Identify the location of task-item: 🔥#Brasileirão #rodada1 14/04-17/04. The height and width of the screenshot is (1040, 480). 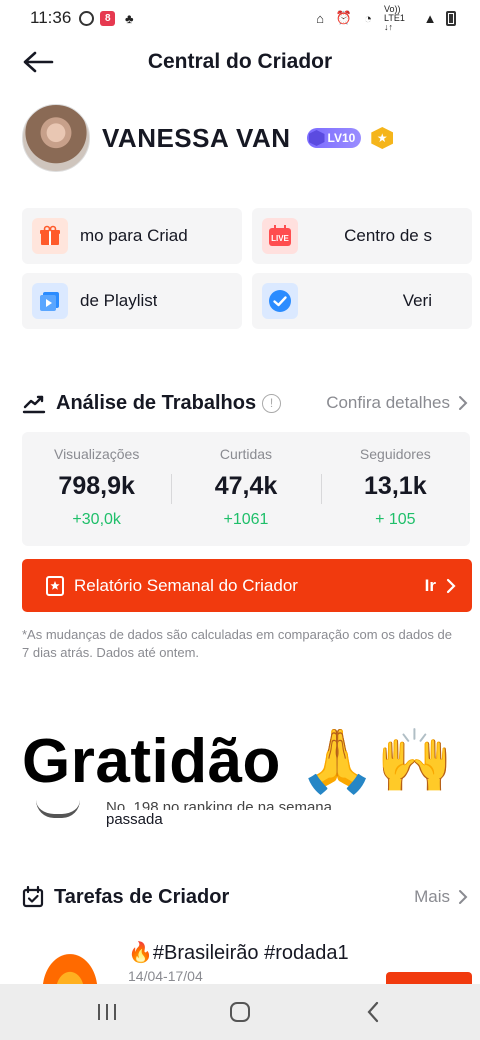
(247, 961).